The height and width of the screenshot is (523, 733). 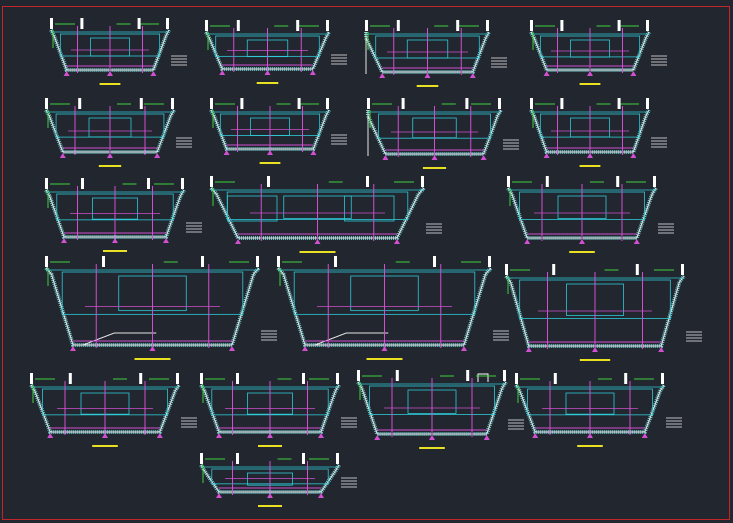 I want to click on channel-section-s06, so click(x=278, y=131).